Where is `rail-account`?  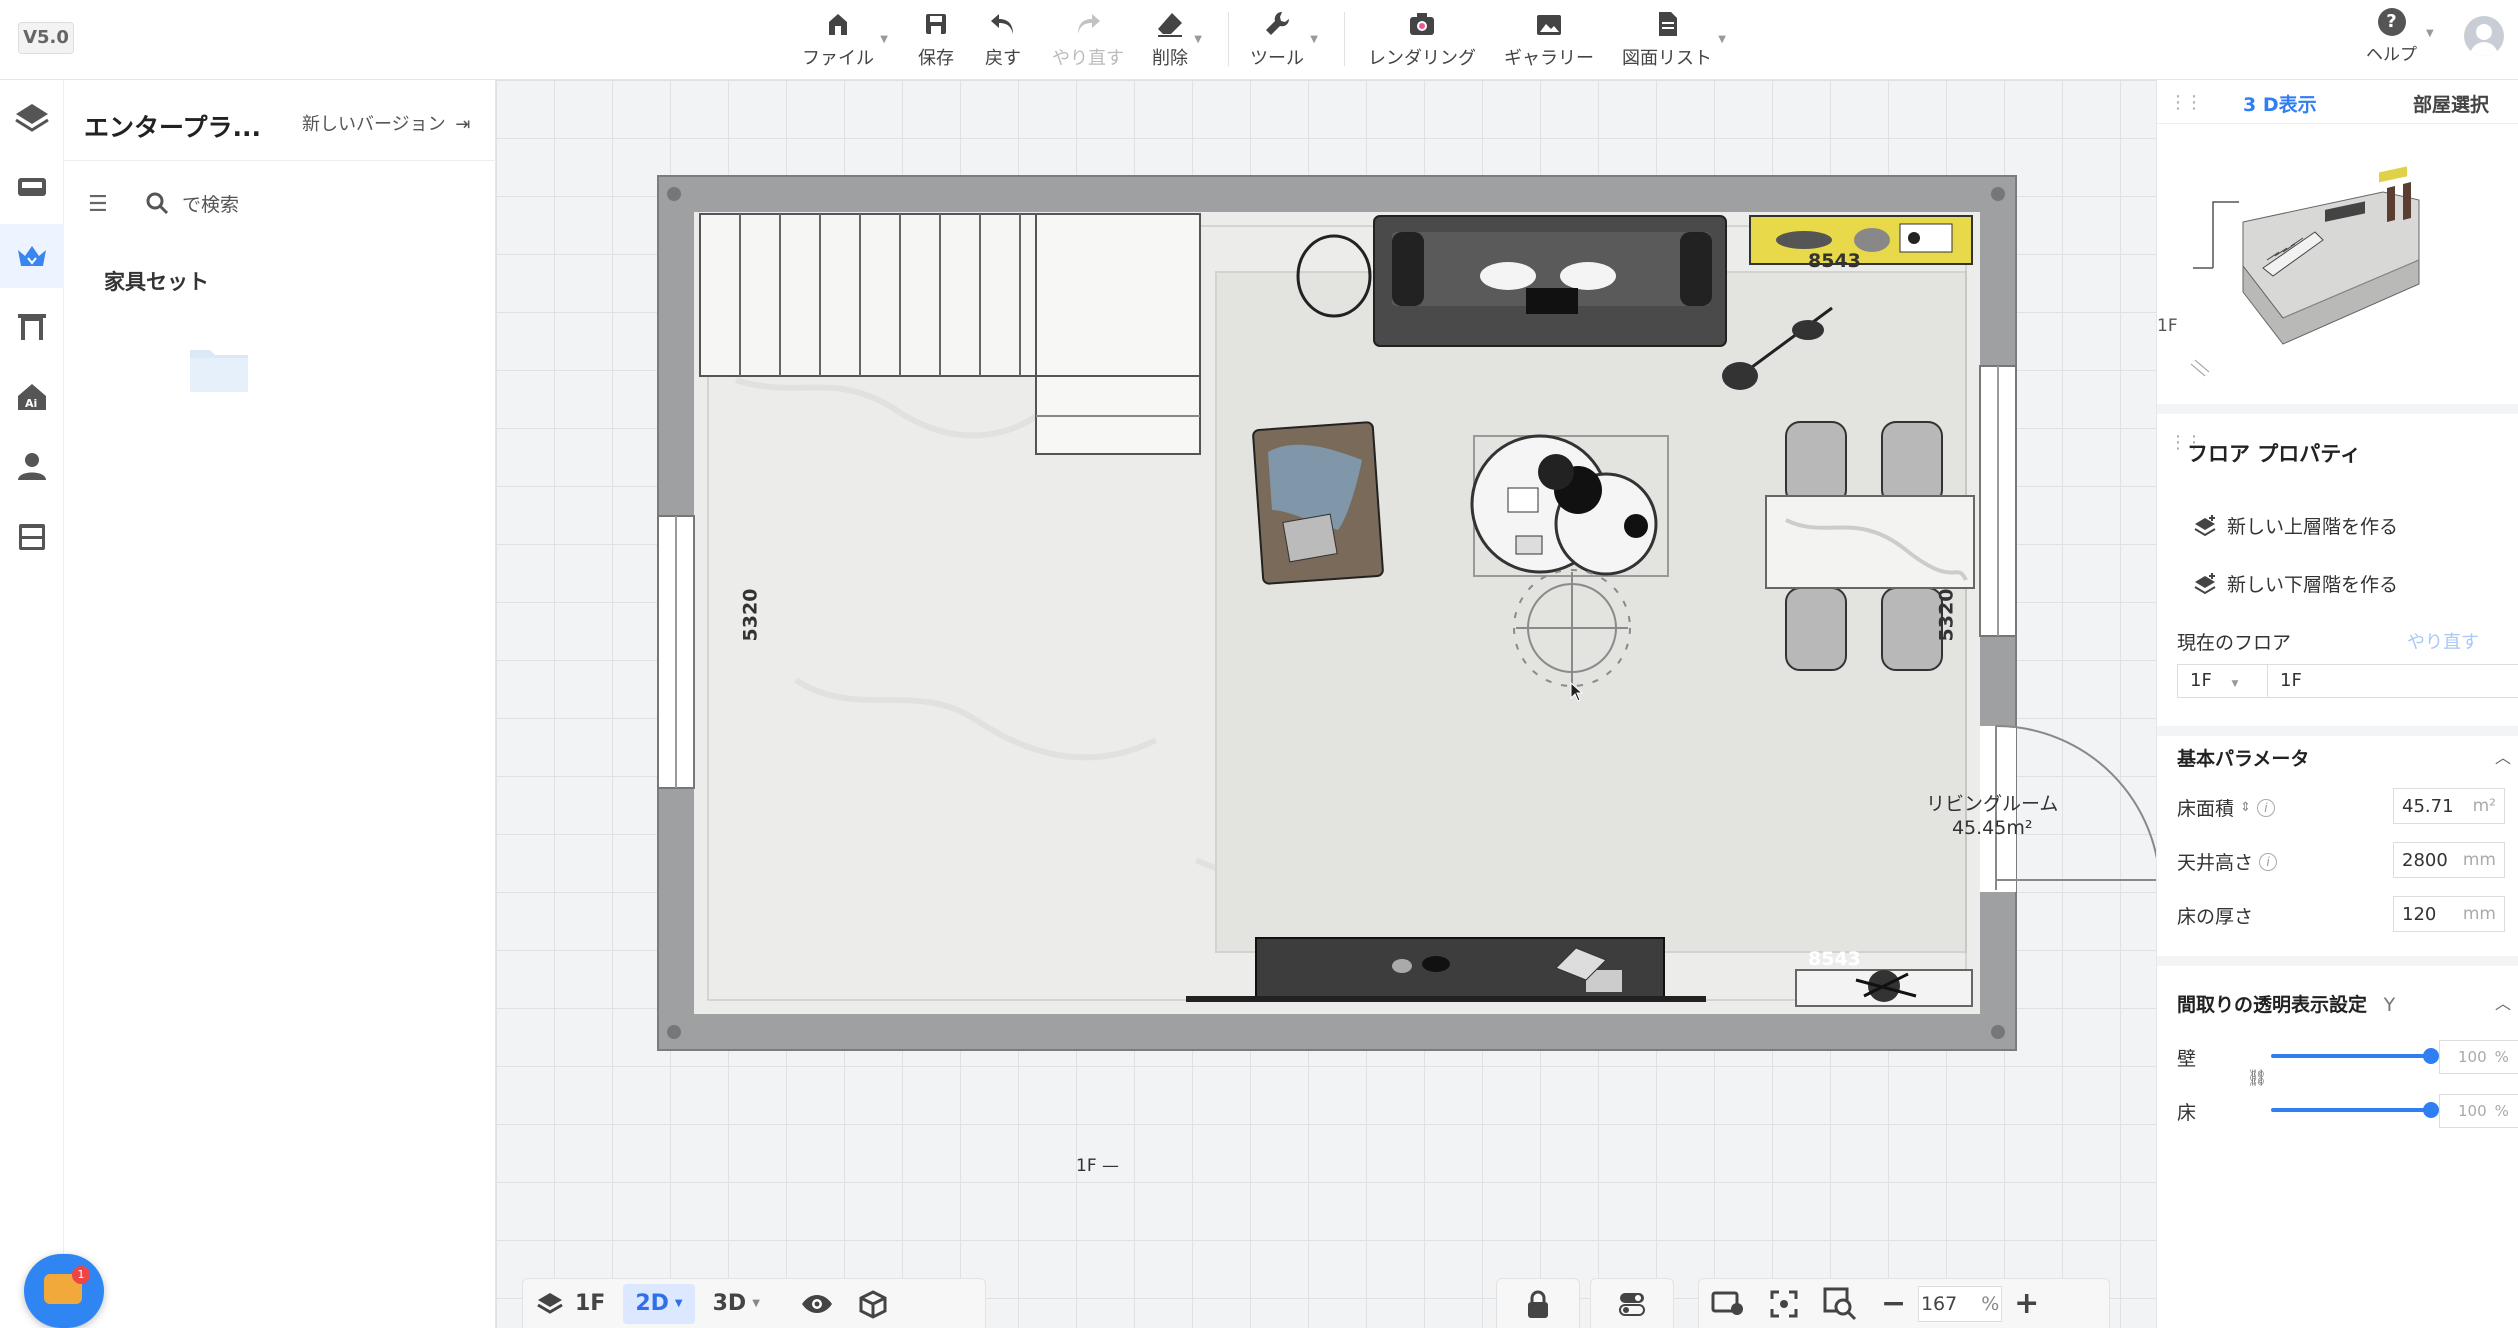 rail-account is located at coordinates (32, 466).